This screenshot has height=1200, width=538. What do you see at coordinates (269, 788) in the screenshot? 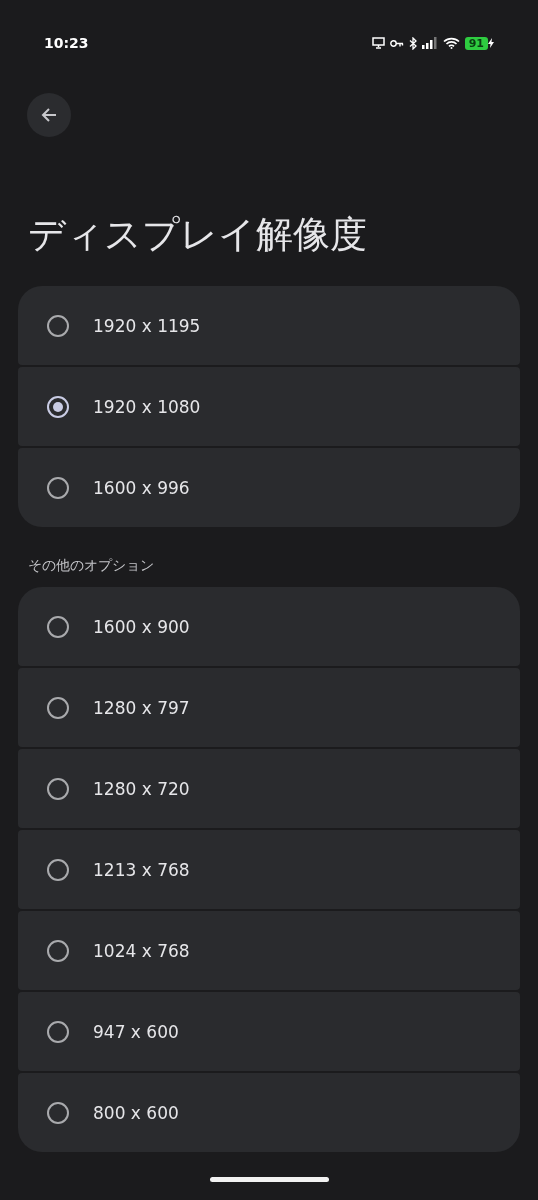
I see `resolution-option: 1280 x 720` at bounding box center [269, 788].